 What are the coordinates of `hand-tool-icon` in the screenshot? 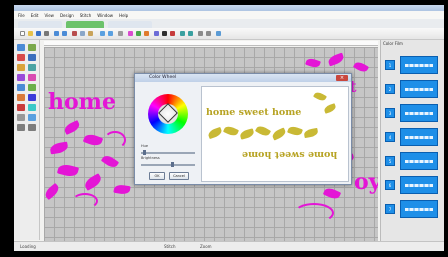 It's located at (21, 117).